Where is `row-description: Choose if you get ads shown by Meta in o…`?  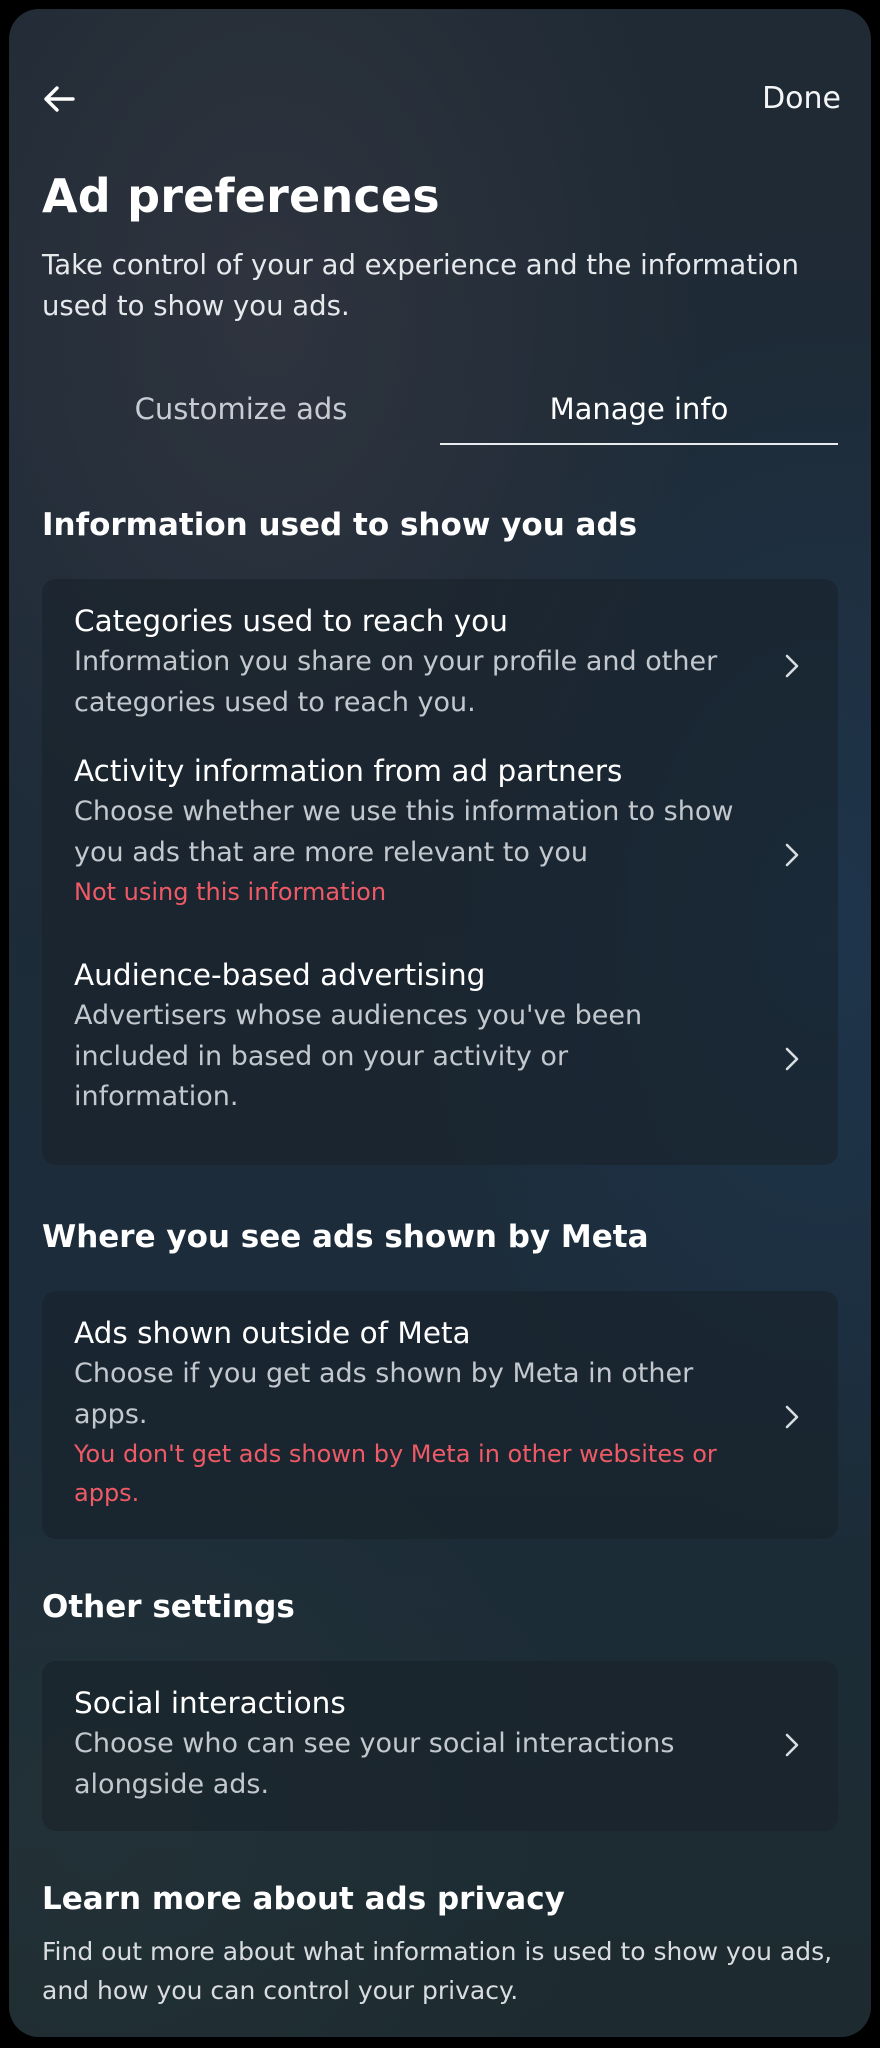
row-description: Choose if you get ads shown by Meta in o… is located at coordinates (384, 1394).